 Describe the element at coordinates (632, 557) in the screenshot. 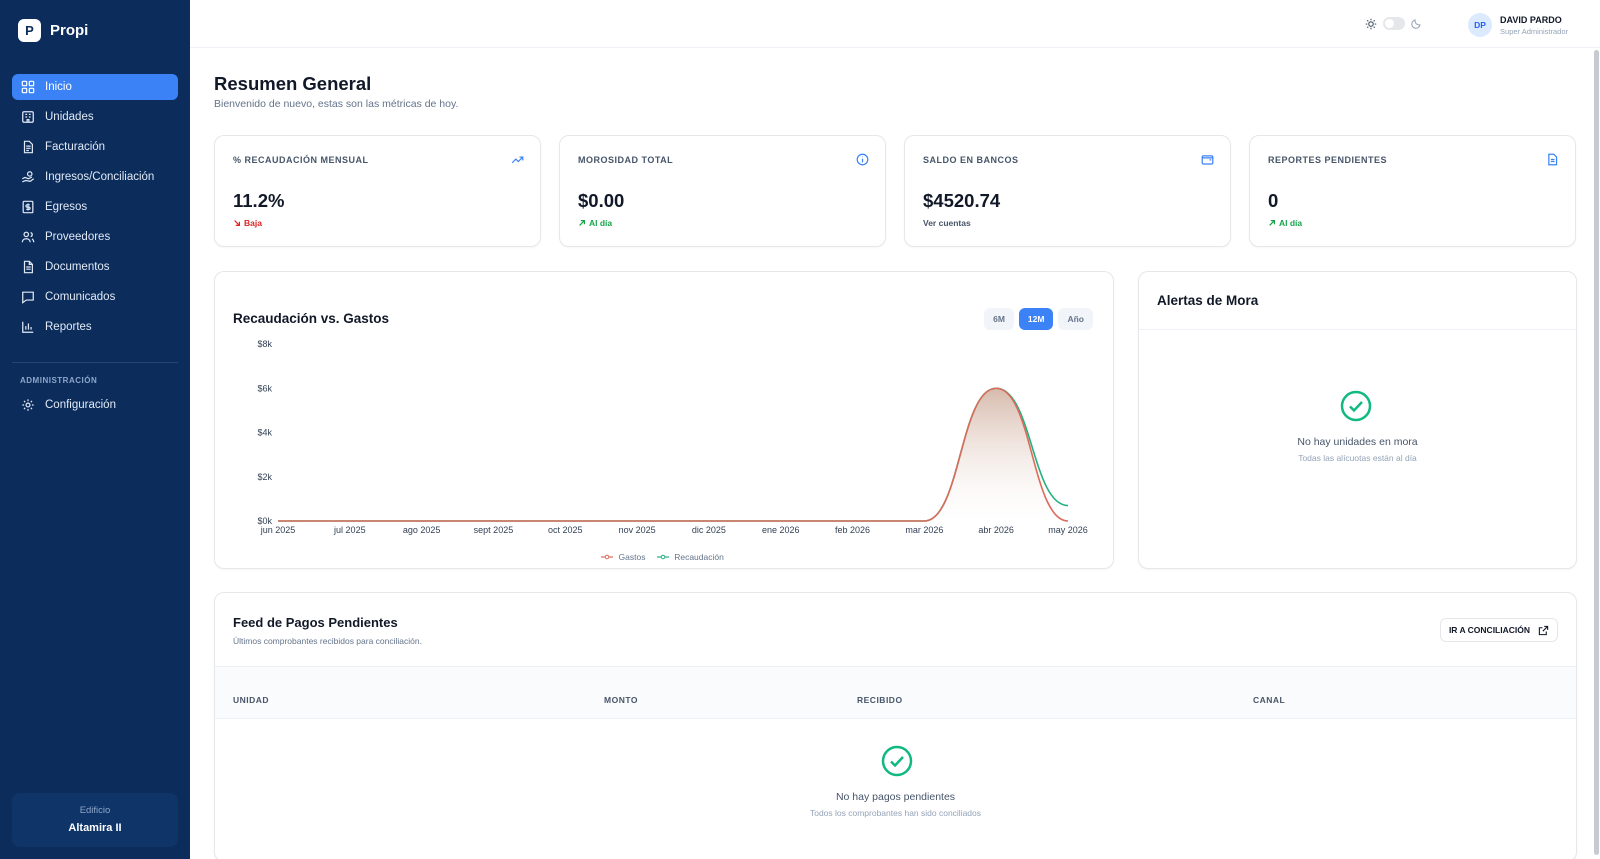

I see `legend-label: Gastos` at that location.